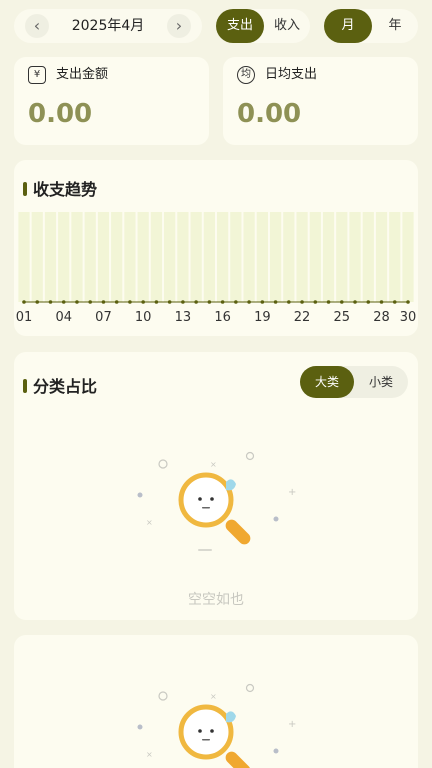 Image resolution: width=432 pixels, height=768 pixels. Describe the element at coordinates (262, 317) in the screenshot. I see `chart-tick-label: 19` at that location.